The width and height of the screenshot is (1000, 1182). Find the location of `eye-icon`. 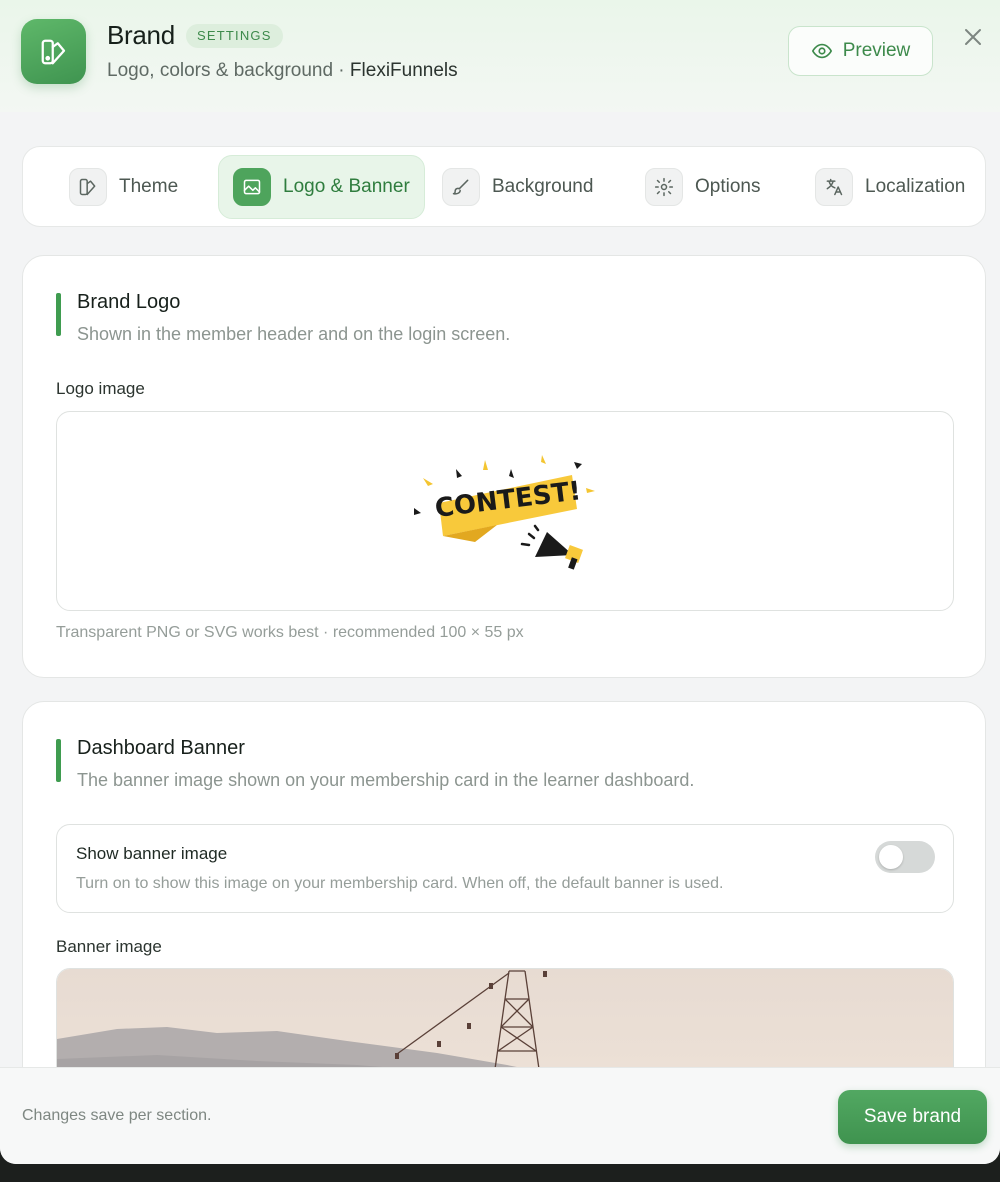

eye-icon is located at coordinates (821, 51).